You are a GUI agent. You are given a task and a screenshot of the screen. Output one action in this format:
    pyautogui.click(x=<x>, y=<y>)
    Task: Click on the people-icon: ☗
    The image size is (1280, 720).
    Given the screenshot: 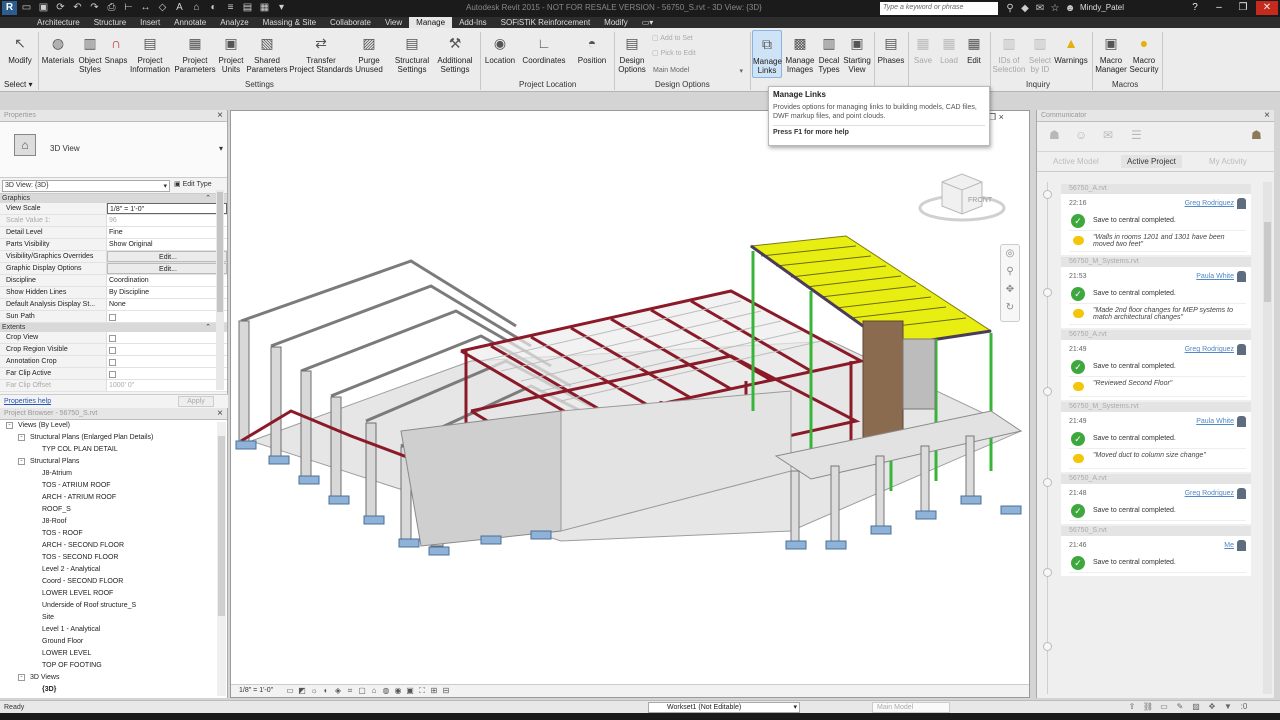 What is the action you would take?
    pyautogui.click(x=1054, y=135)
    